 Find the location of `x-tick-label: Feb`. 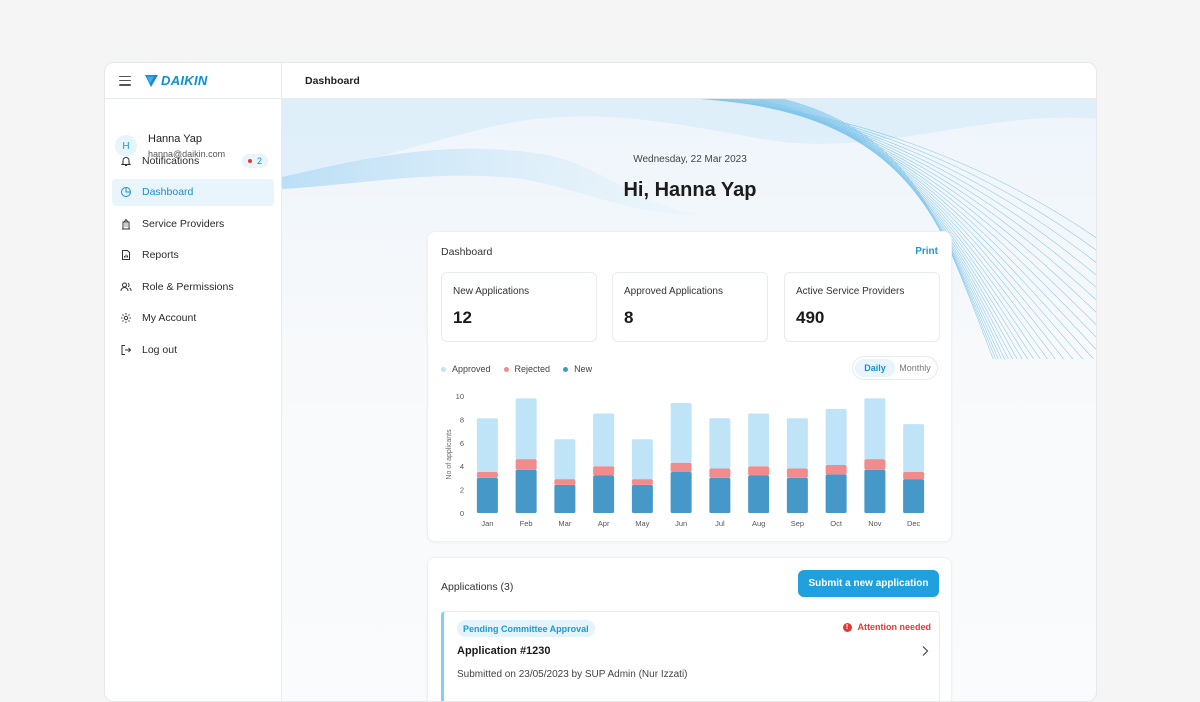

x-tick-label: Feb is located at coordinates (526, 523).